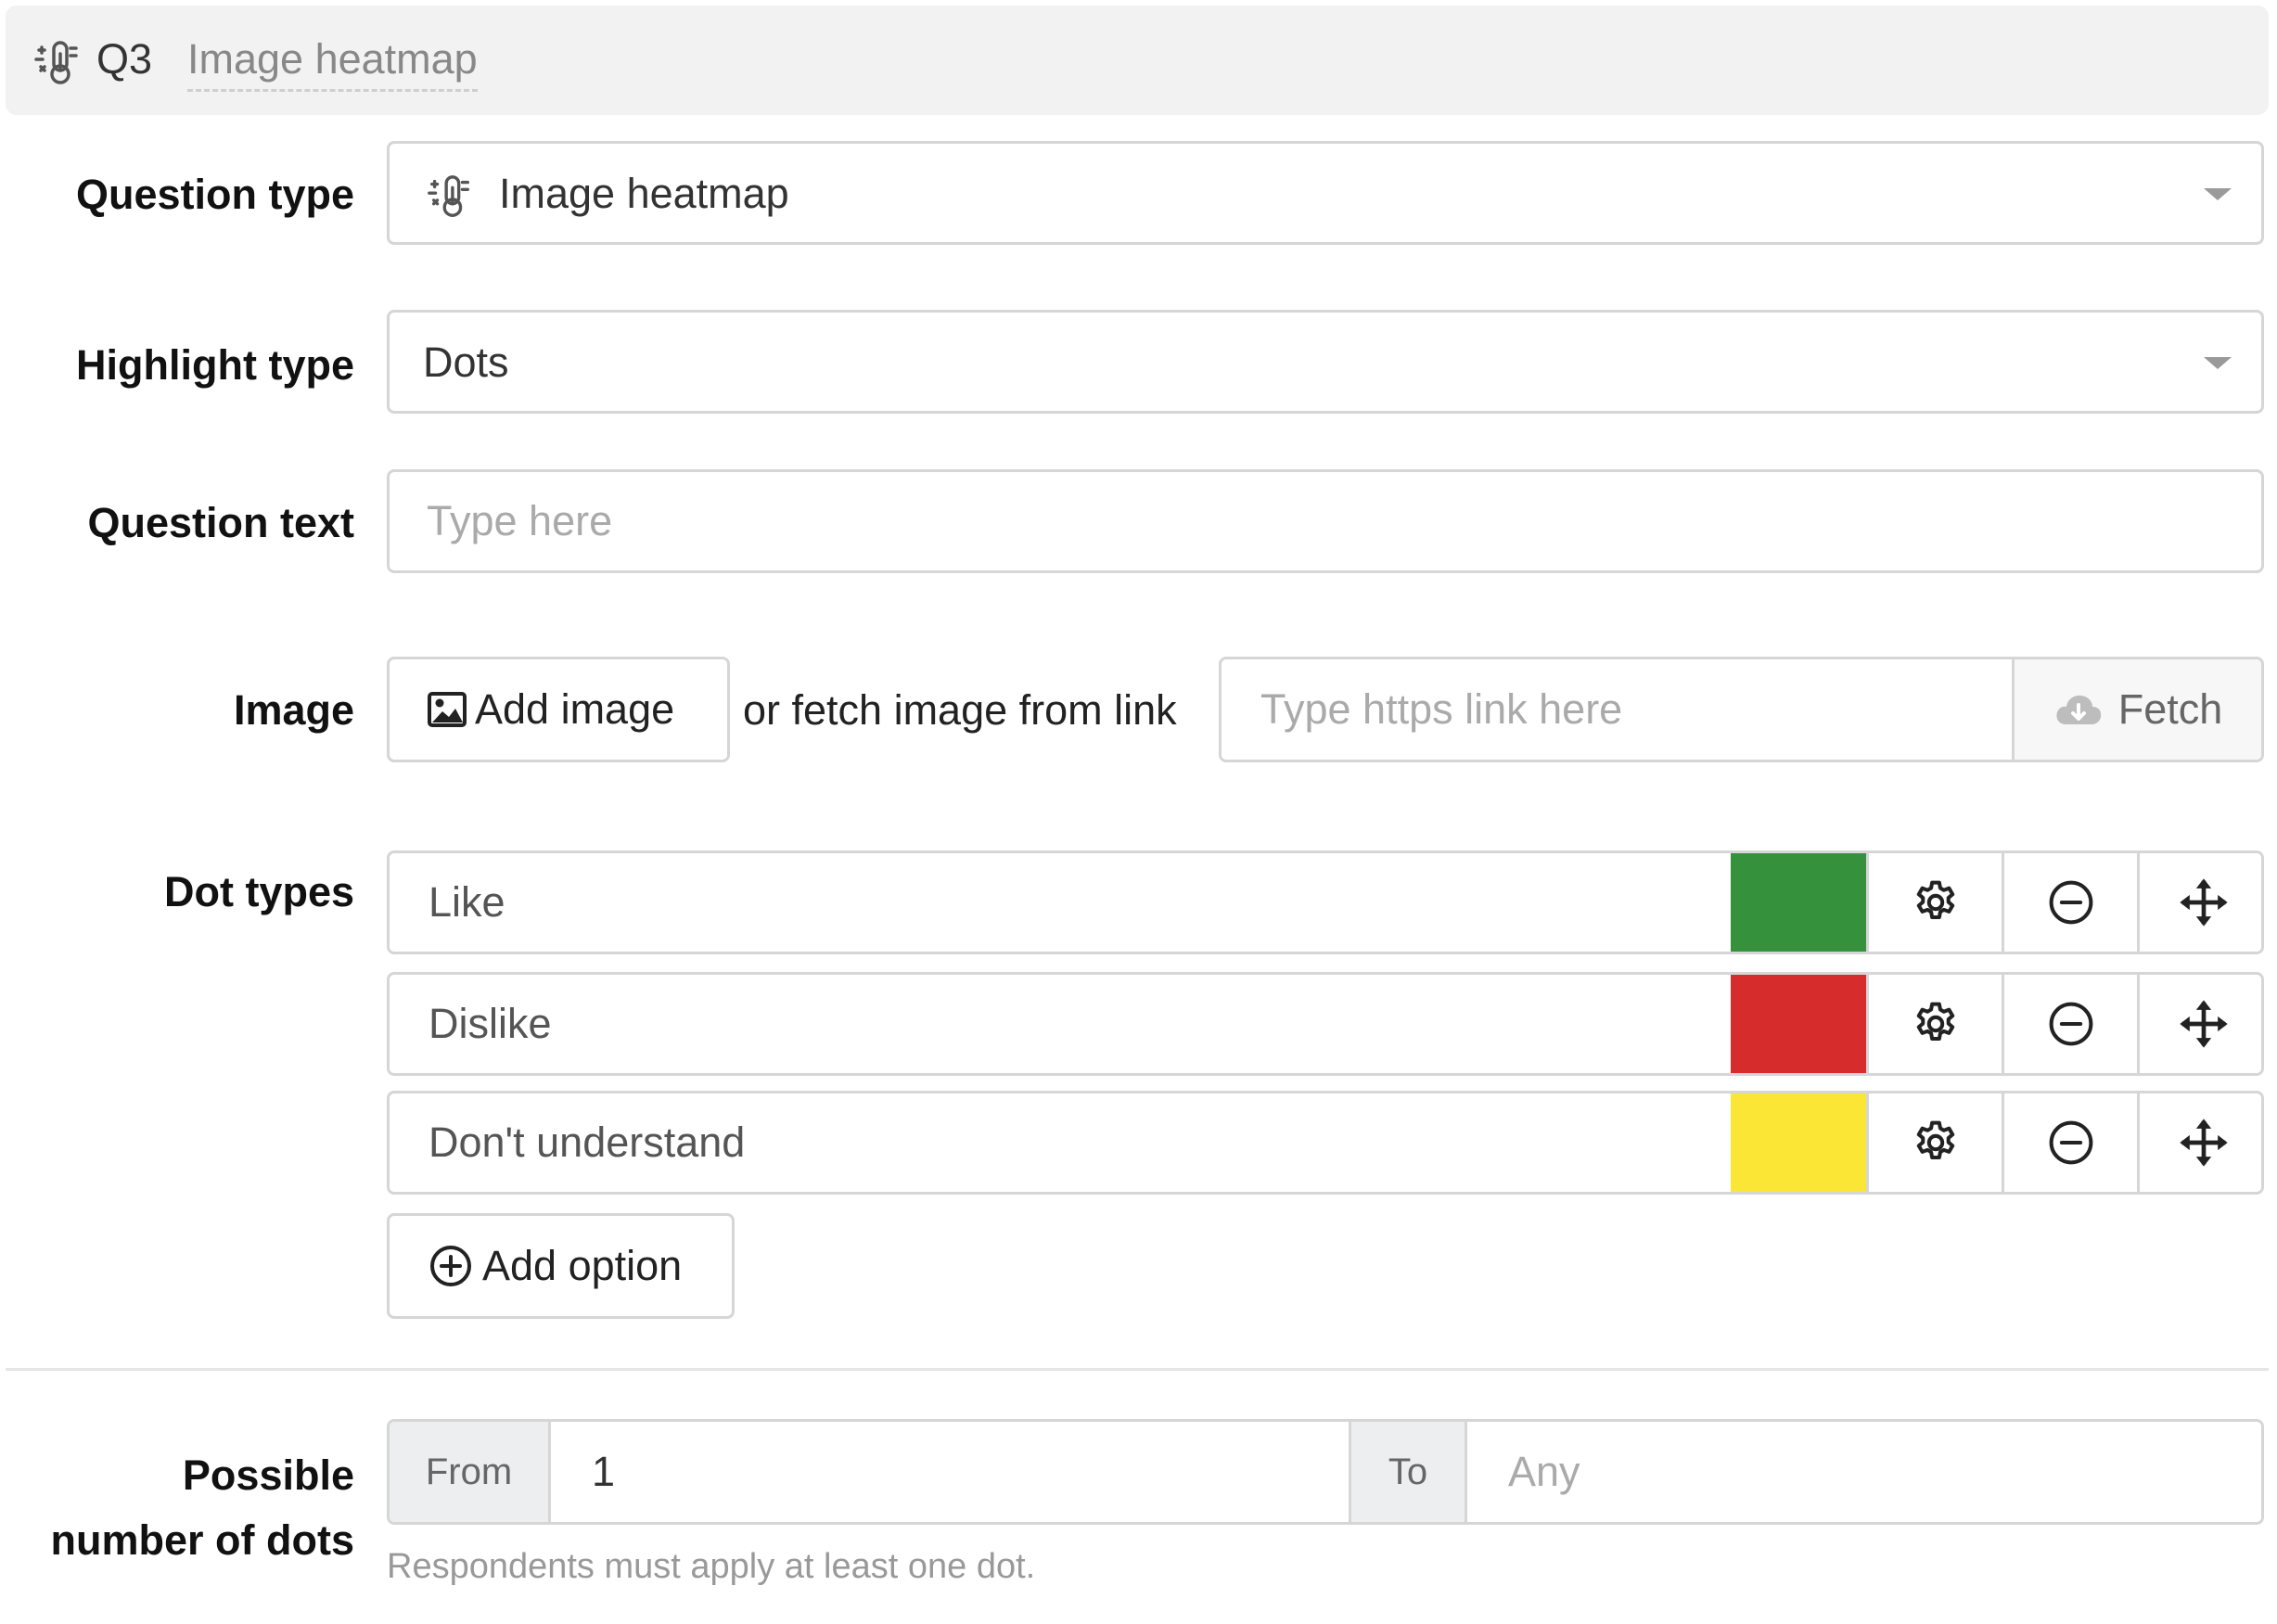 This screenshot has height=1624, width=2277. Describe the element at coordinates (470, 1472) in the screenshot. I see `from-addon: From` at that location.